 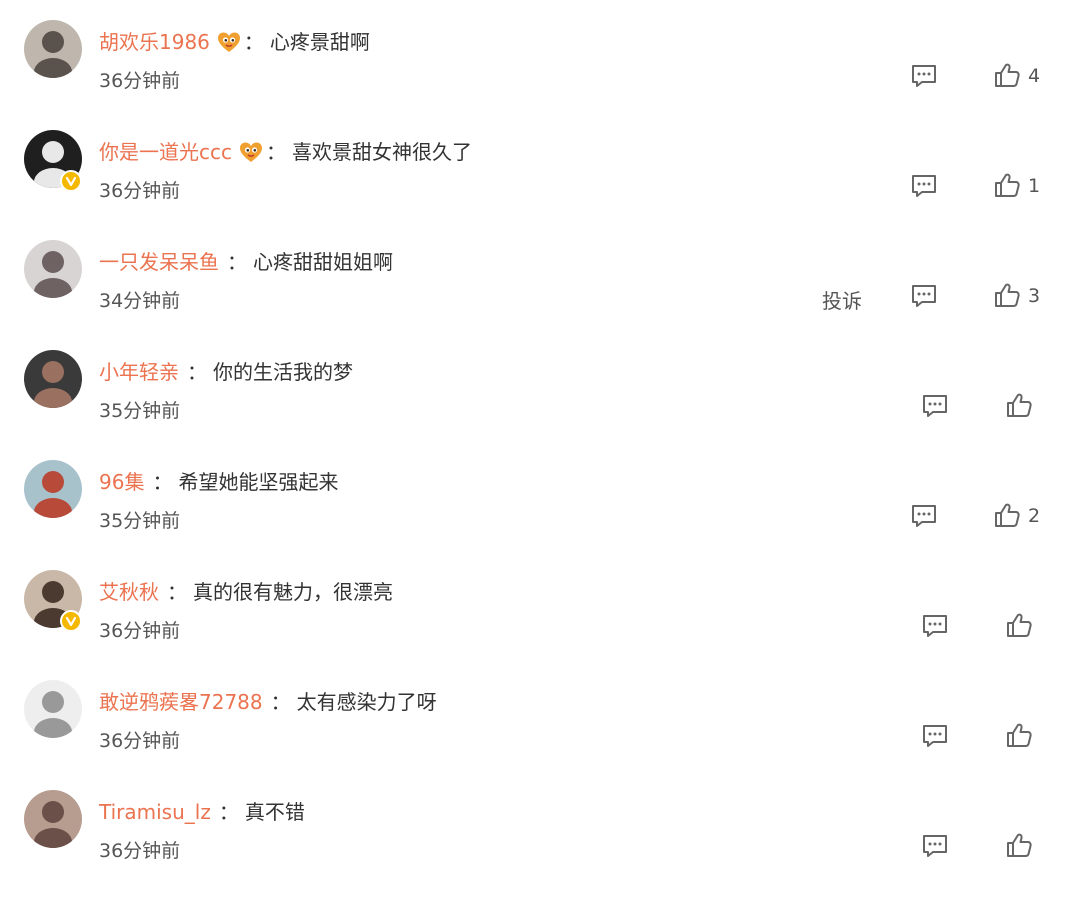 What do you see at coordinates (268, 702) in the screenshot?
I see `comment-line: 敢逆鸦蒺畧72788 ：太有感染力了呀` at bounding box center [268, 702].